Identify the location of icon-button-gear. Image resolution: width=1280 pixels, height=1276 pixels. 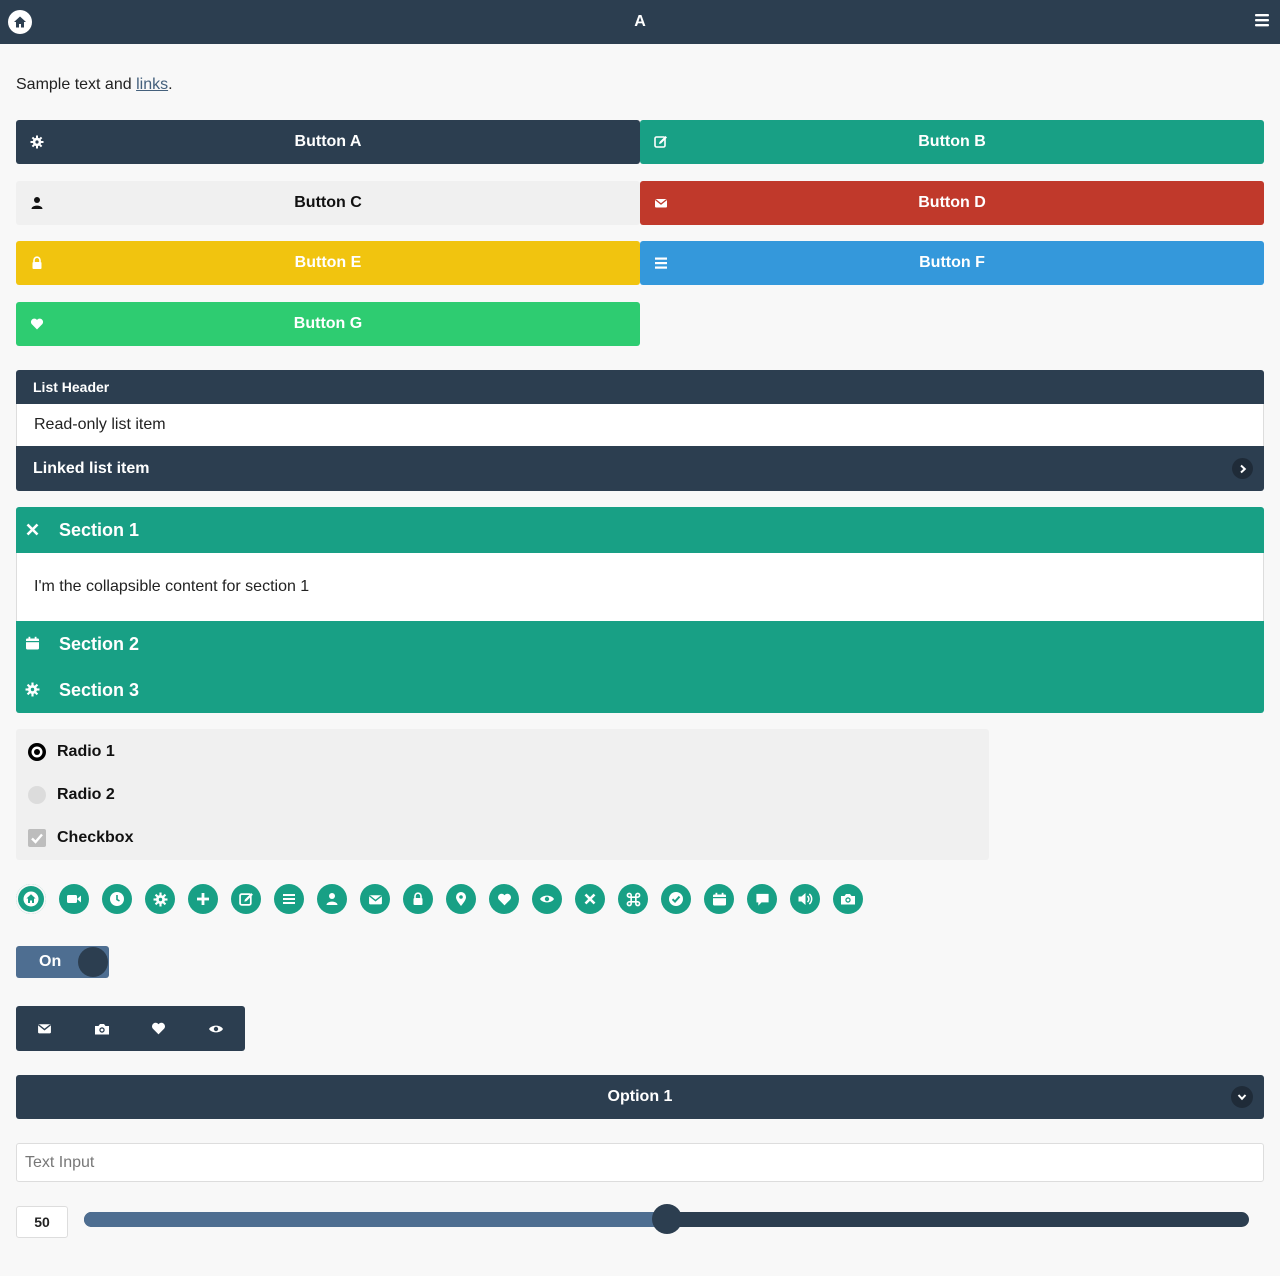
(160, 899).